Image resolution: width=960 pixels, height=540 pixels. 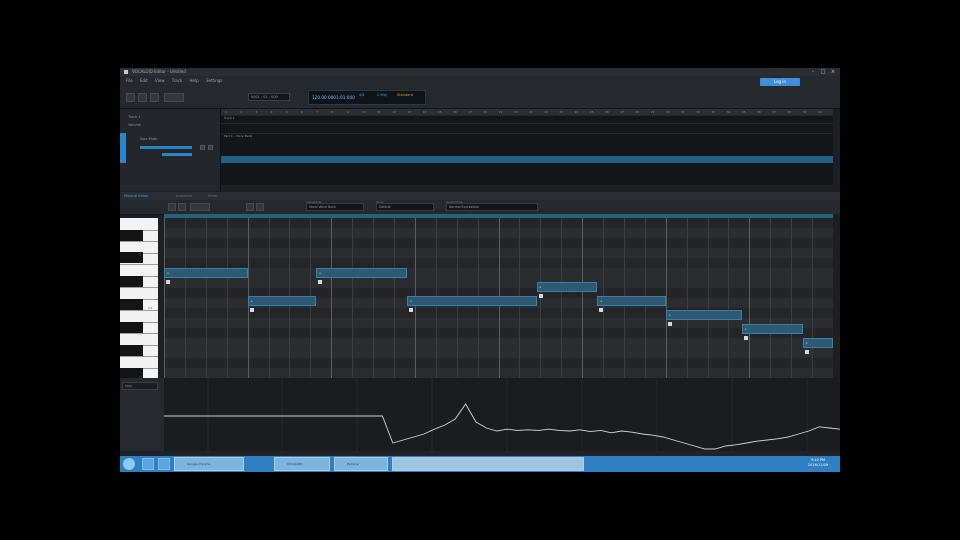 What do you see at coordinates (238, 136) in the screenshot?
I see `part-label: Part 1 - Voice Bank` at bounding box center [238, 136].